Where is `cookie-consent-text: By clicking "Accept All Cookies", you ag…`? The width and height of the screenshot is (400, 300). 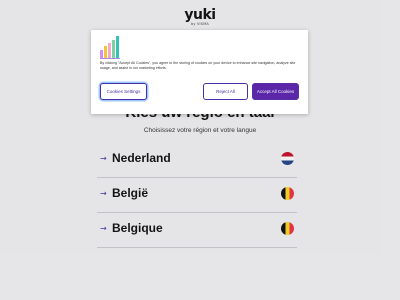
cookie-consent-text: By clicking "Accept All Cookies", you ag… is located at coordinates (198, 65).